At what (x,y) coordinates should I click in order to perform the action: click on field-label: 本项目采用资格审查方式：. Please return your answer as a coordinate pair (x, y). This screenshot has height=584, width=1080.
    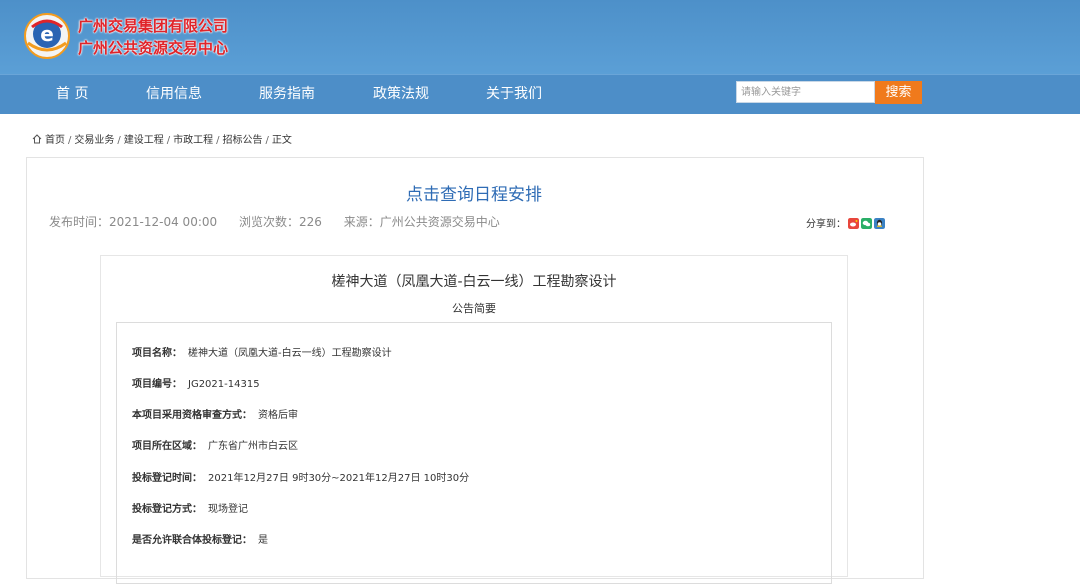
    Looking at the image, I should click on (192, 415).